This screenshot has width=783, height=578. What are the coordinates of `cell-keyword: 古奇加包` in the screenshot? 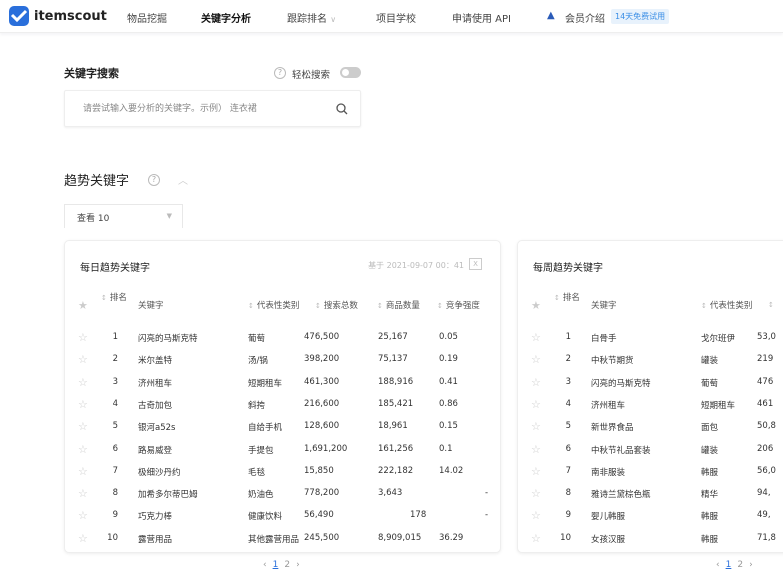 It's located at (155, 405).